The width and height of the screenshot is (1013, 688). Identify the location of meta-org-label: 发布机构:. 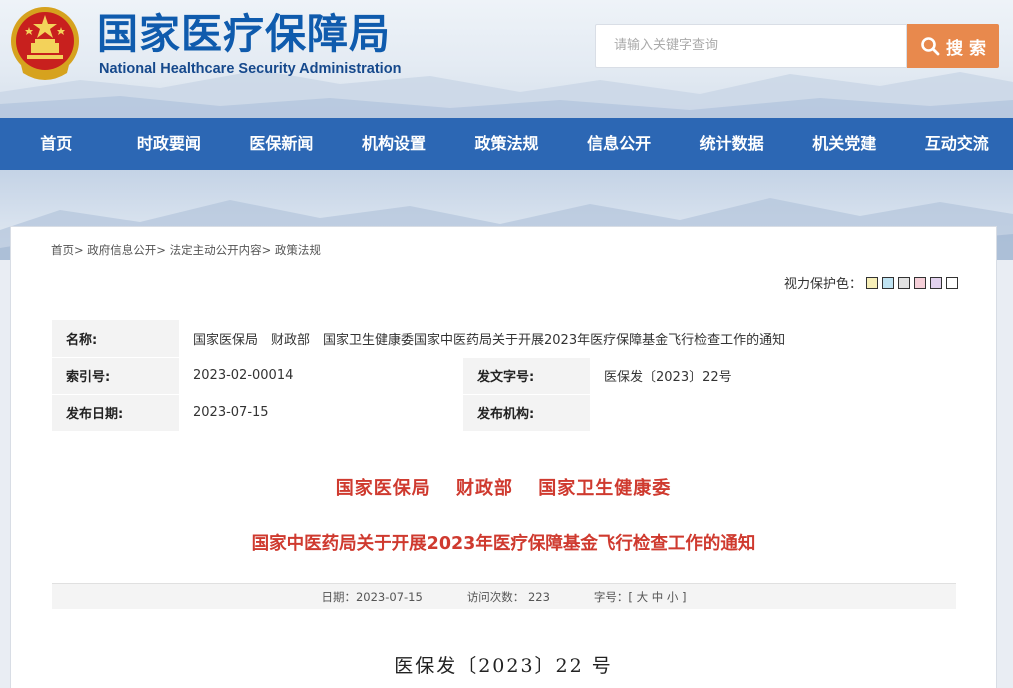
(526, 413).